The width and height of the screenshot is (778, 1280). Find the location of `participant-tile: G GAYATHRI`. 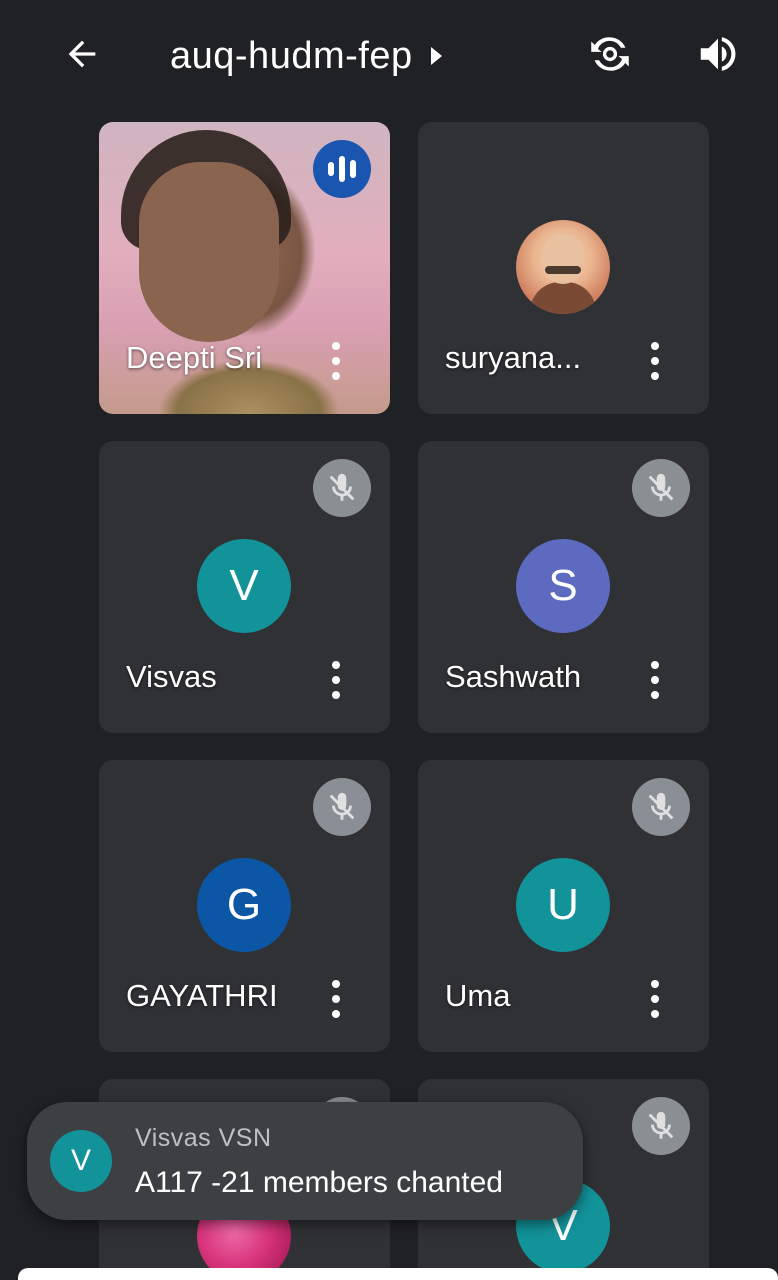

participant-tile: G GAYATHRI is located at coordinates (244, 906).